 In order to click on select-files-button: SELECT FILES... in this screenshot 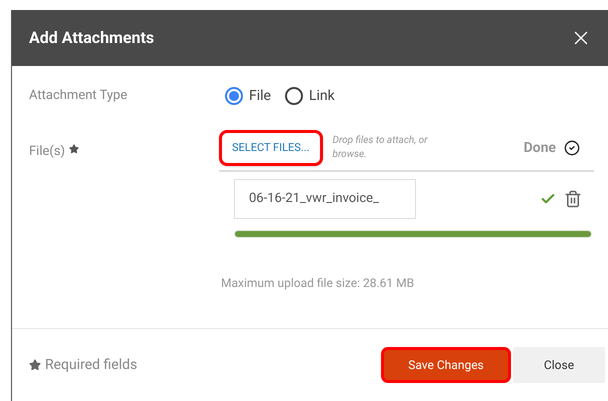, I will do `click(271, 148)`.